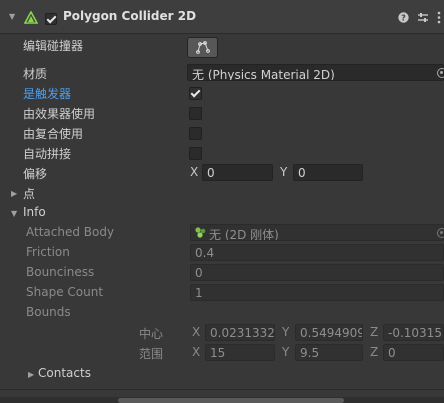  I want to click on offset-y-axis-label: Y, so click(283, 172).